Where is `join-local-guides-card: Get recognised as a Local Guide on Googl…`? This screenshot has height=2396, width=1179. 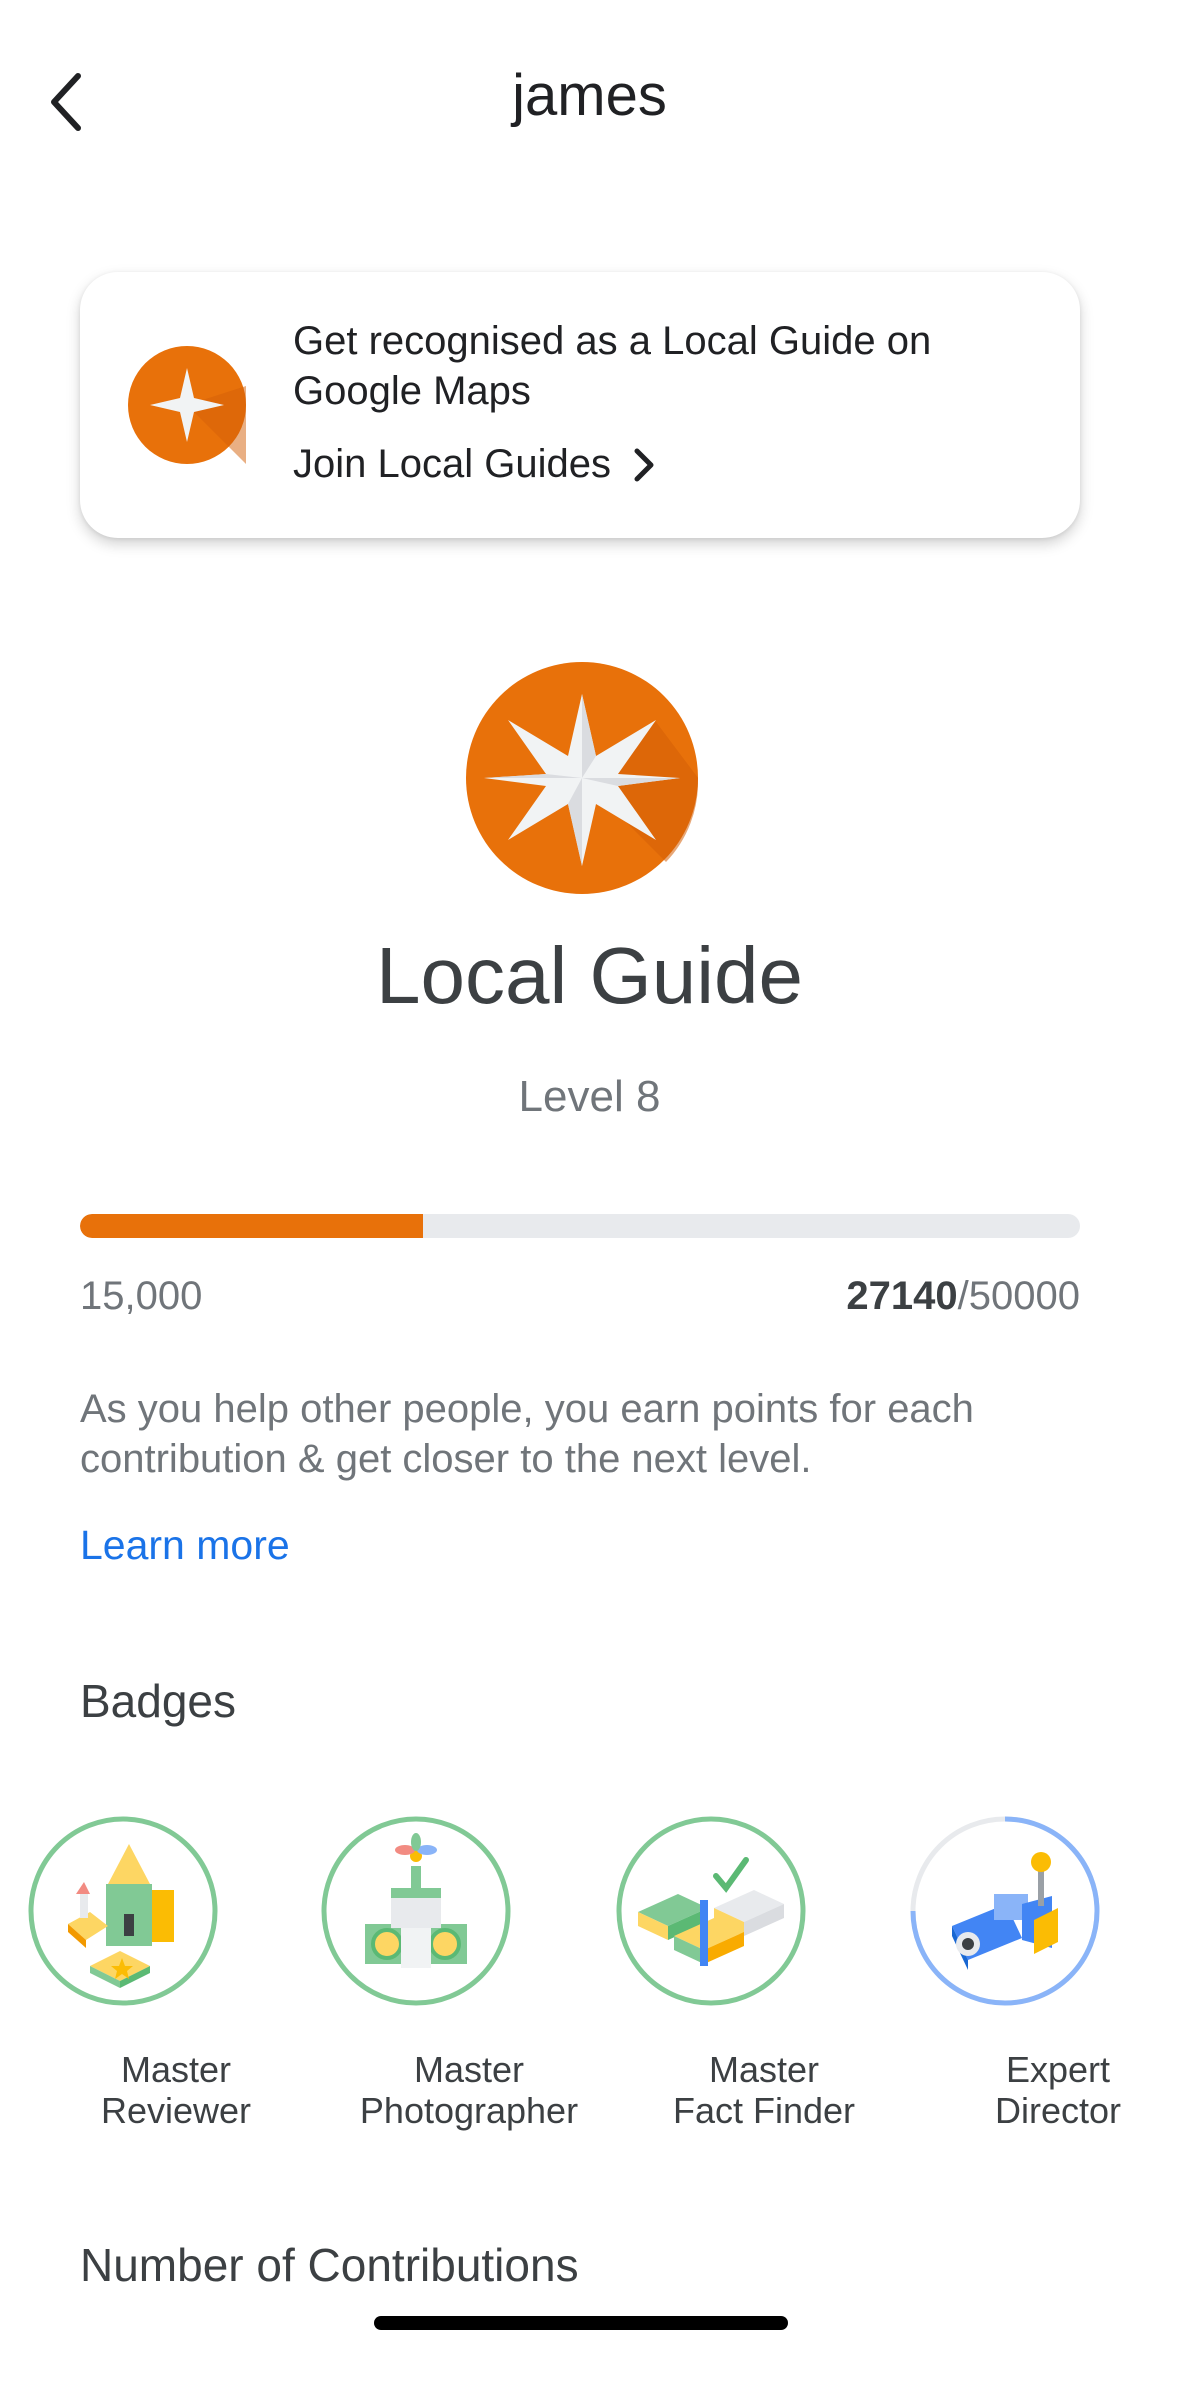
join-local-guides-card: Get recognised as a Local Guide on Googl… is located at coordinates (580, 405).